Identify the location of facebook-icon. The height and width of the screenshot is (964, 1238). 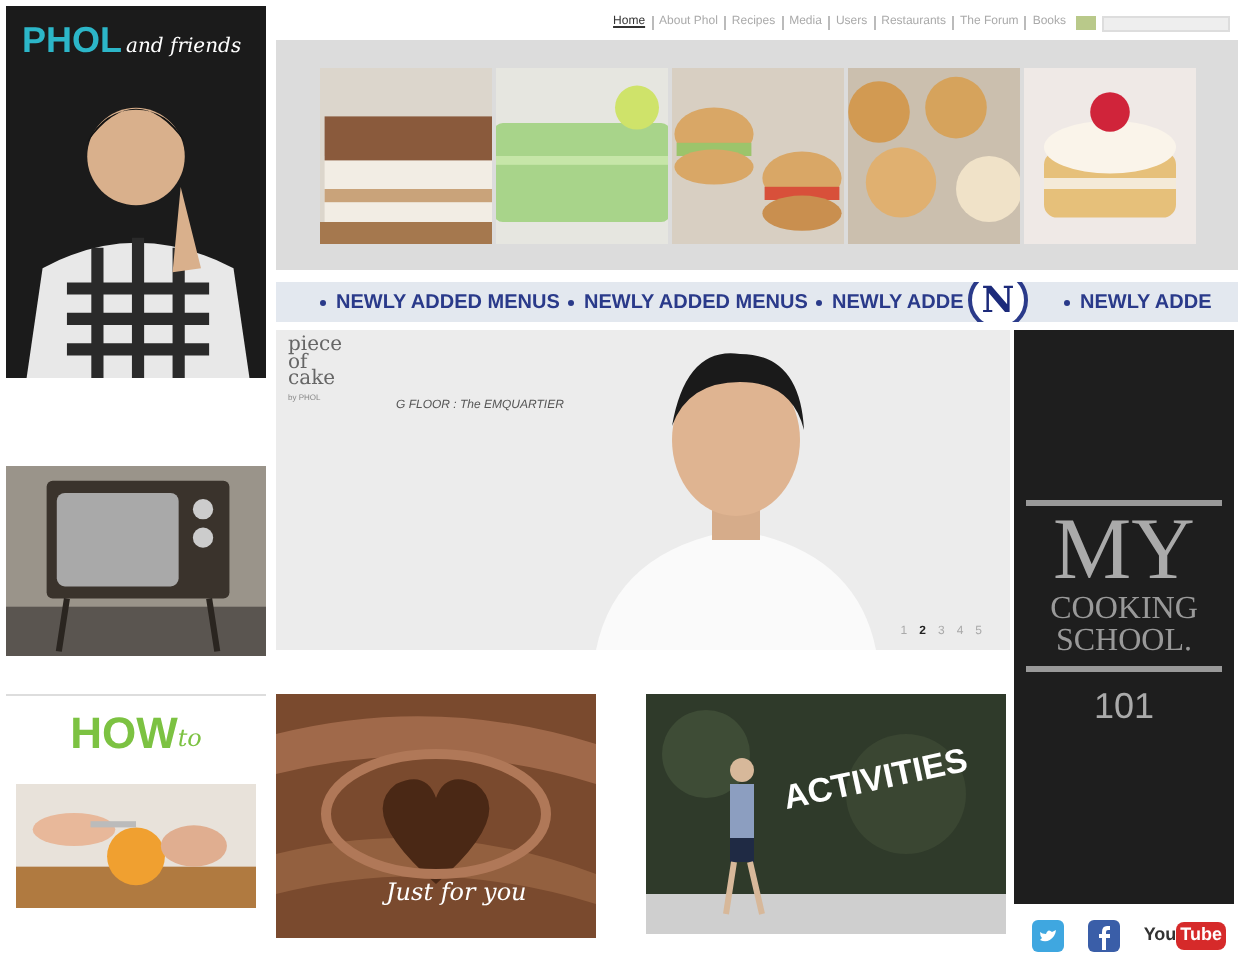
(1103, 936).